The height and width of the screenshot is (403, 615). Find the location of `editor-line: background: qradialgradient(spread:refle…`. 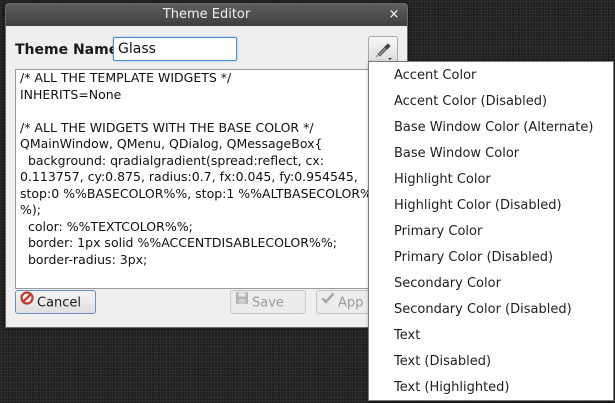

editor-line: background: qradialgradient(spread:refle… is located at coordinates (172, 160).